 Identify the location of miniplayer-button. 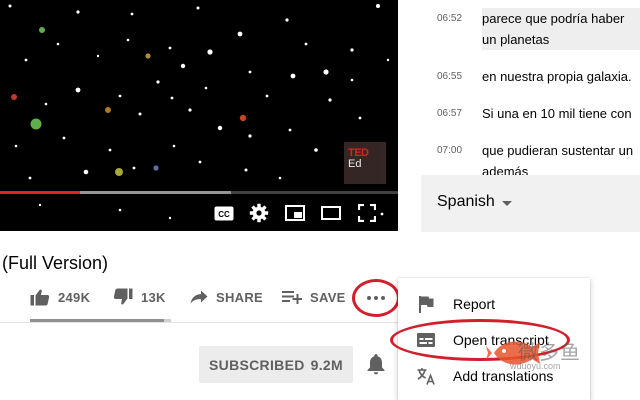
(295, 213).